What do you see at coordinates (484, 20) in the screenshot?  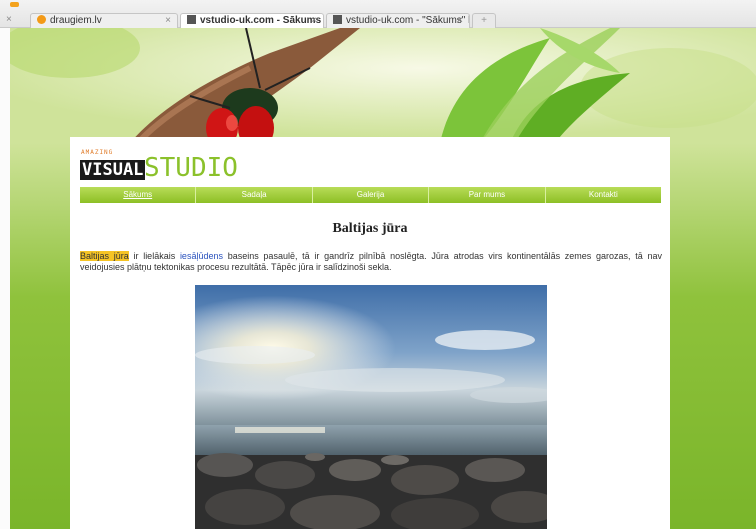 I see `new-tab-button: +` at bounding box center [484, 20].